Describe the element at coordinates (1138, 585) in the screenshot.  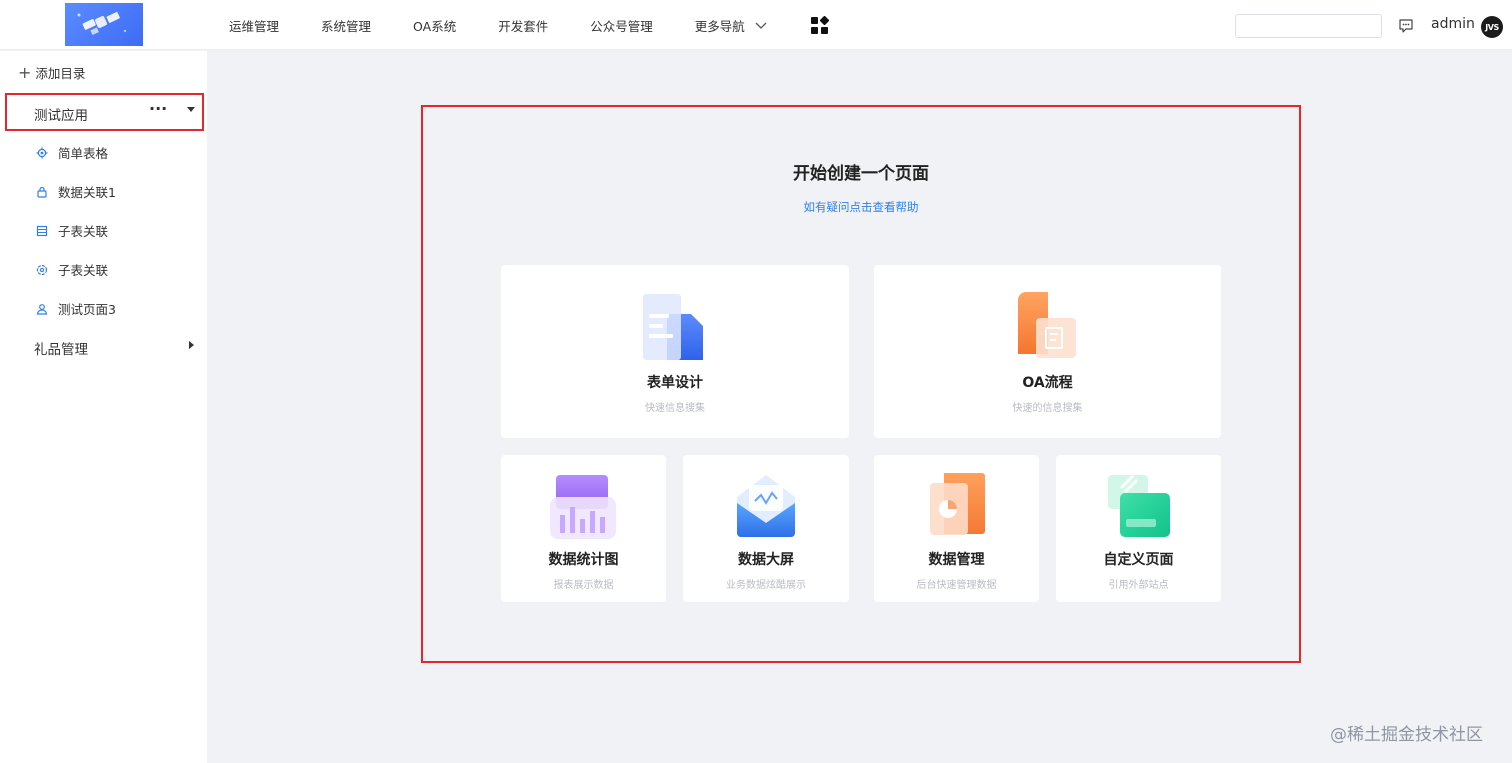
I see `card-desc: 引用外部站点` at that location.